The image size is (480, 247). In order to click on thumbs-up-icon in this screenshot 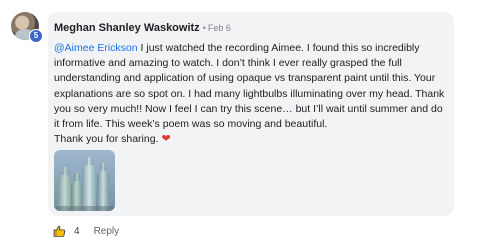, I will do `click(59, 231)`.